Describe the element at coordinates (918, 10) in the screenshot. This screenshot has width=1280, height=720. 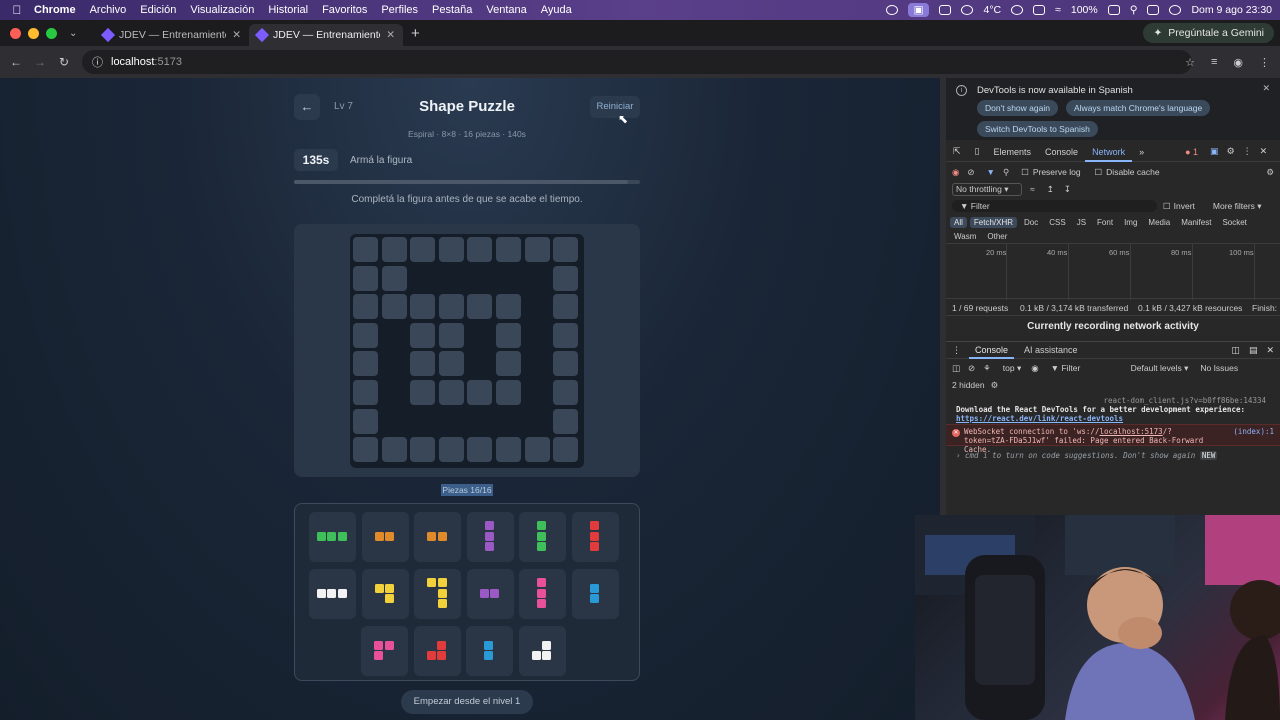
I see `screen-icon: ▣` at that location.